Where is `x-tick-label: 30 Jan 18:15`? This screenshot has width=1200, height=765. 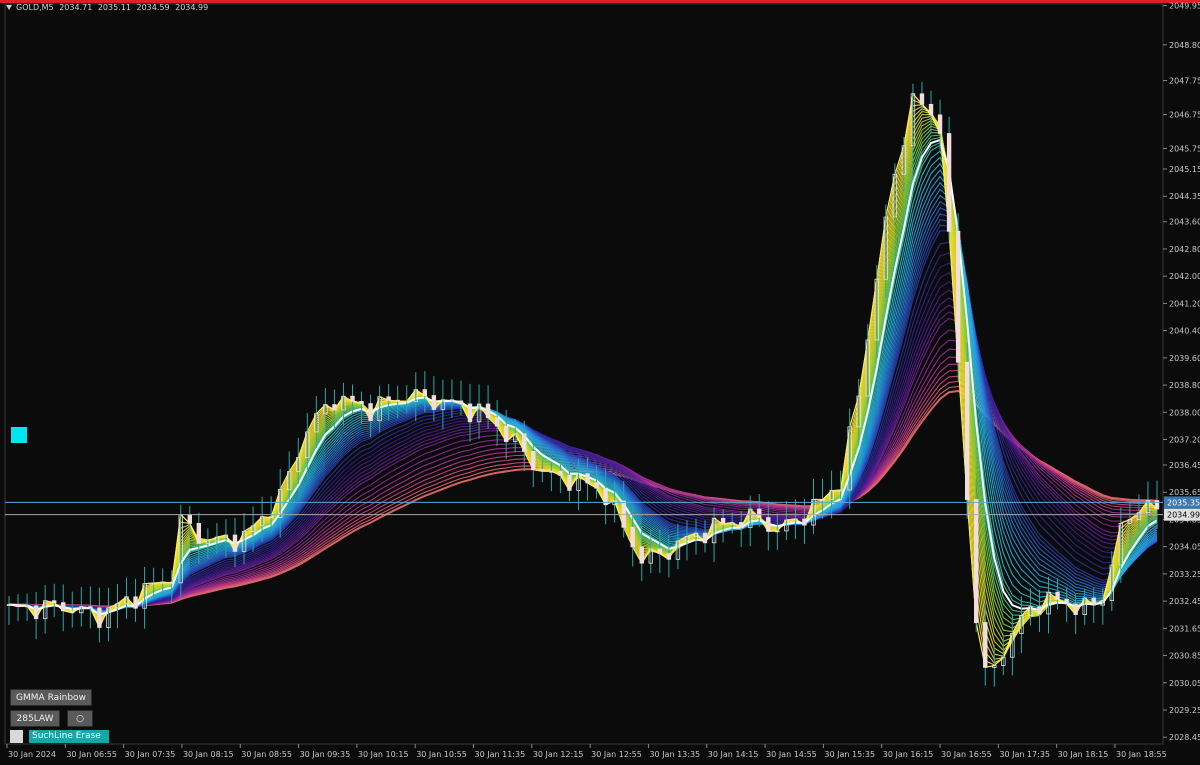 x-tick-label: 30 Jan 18:15 is located at coordinates (1083, 754).